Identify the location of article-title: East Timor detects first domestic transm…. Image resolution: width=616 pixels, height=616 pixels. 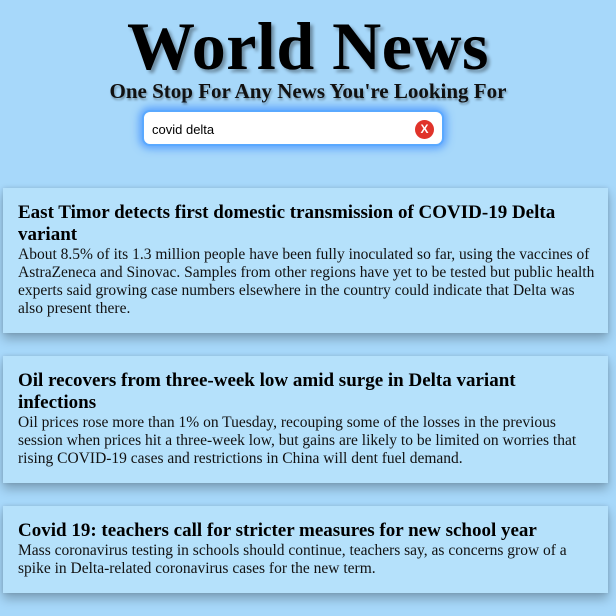
(307, 224).